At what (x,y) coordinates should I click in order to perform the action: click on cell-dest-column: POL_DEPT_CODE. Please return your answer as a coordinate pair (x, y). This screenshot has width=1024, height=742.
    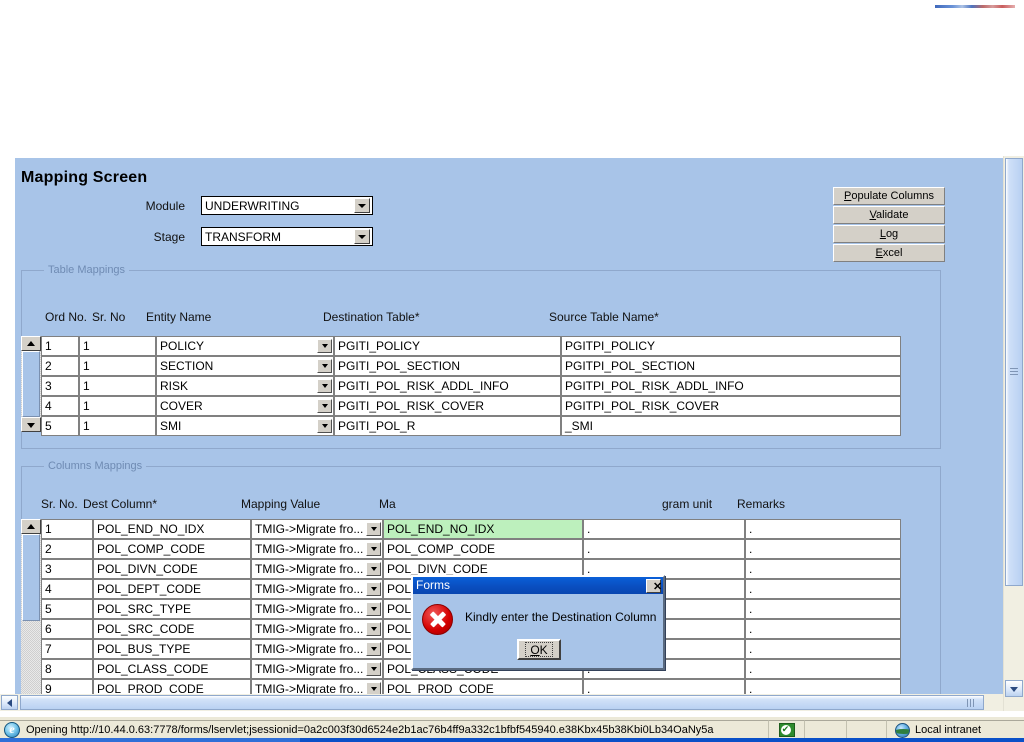
    Looking at the image, I should click on (172, 589).